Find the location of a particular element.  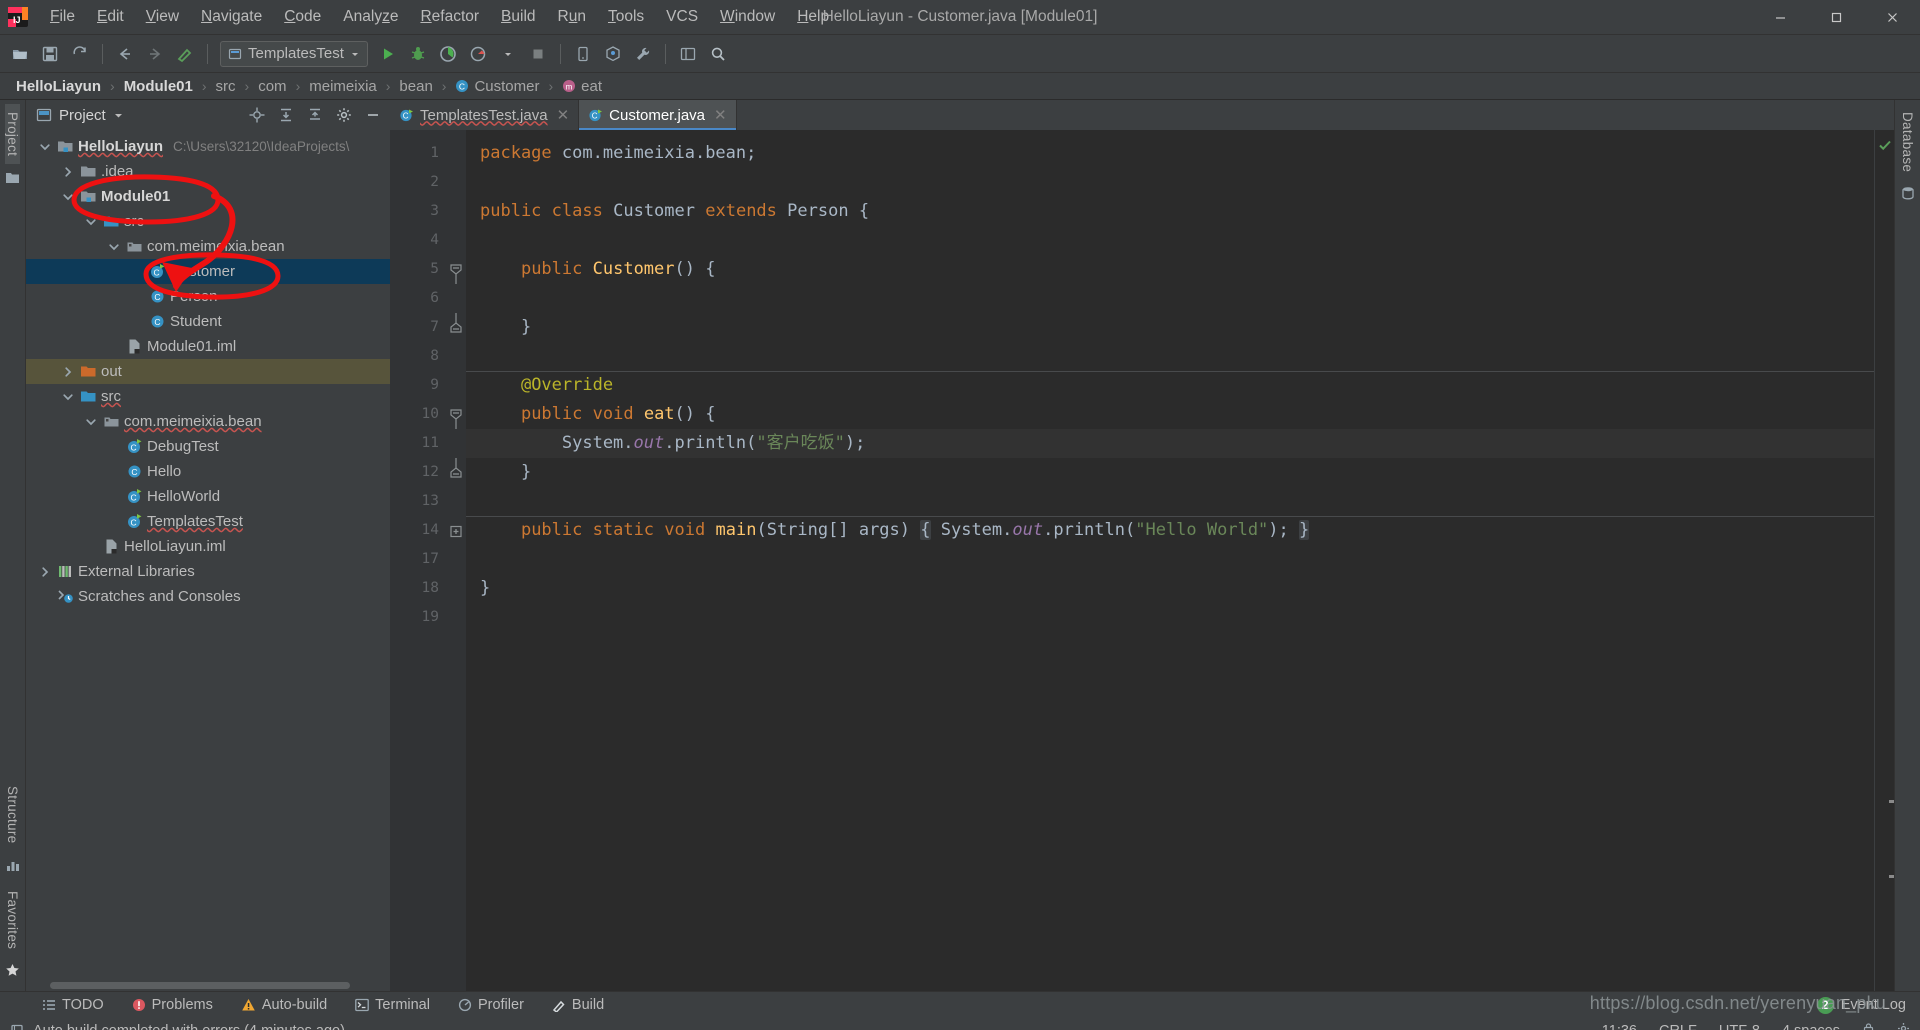

breadcrumb-item-eat: m eat is located at coordinates (582, 86).